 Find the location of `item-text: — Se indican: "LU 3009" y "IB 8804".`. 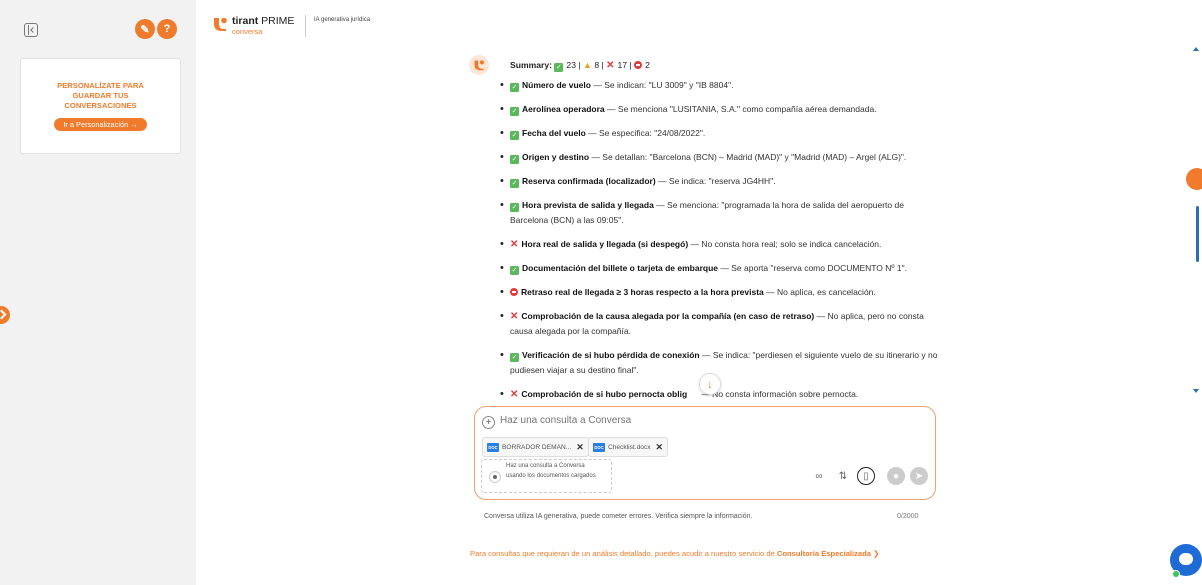

item-text: — Se indican: "LU 3009" y "IB 8804". is located at coordinates (662, 85).